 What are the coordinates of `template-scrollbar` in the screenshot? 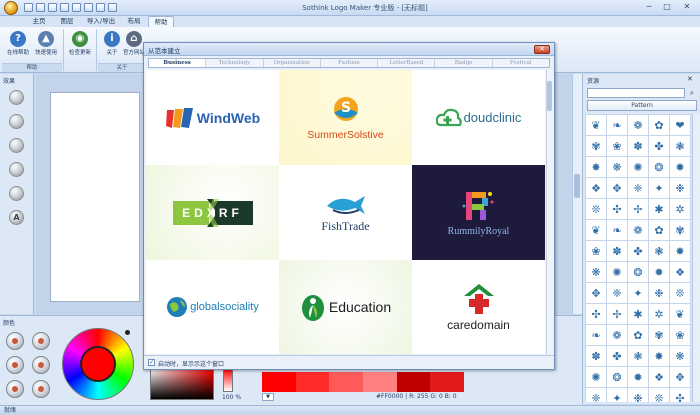 It's located at (549, 212).